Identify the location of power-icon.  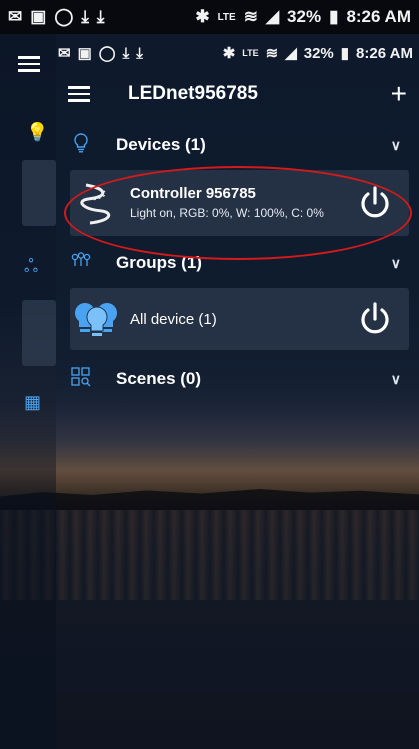
(375, 318).